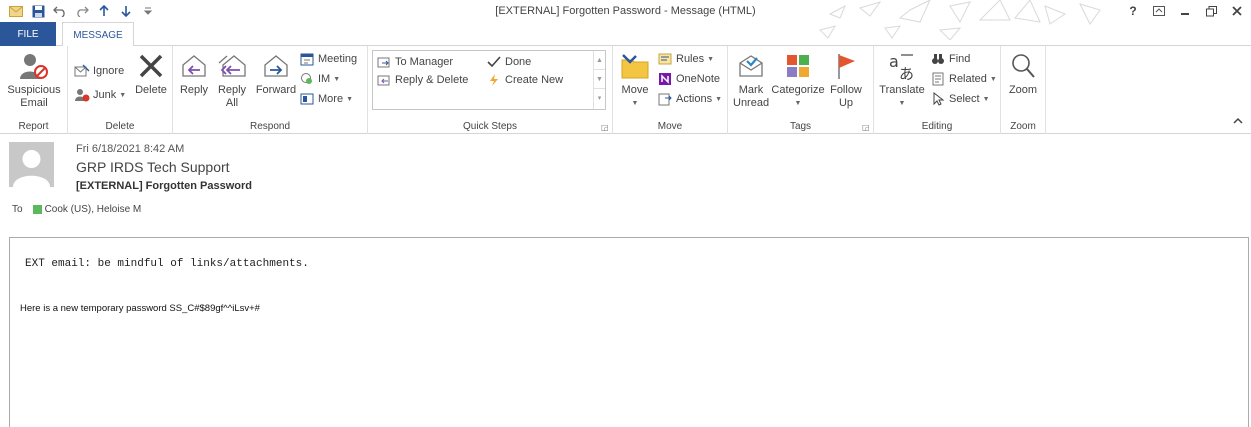 This screenshot has height=427, width=1251. Describe the element at coordinates (153, 167) in the screenshot. I see `sender-name: GRP IRDS Tech Support` at that location.